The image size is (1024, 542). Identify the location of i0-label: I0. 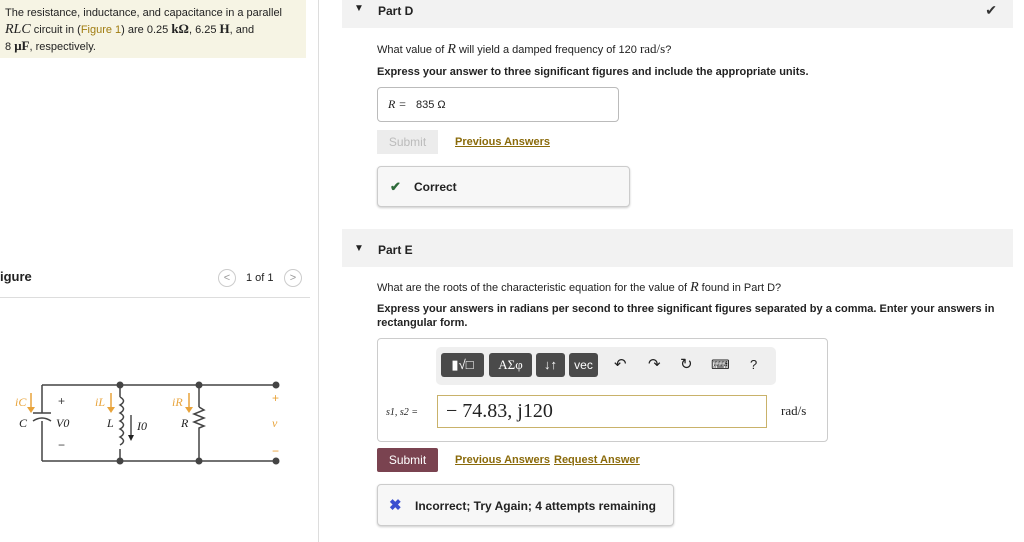
(141, 426).